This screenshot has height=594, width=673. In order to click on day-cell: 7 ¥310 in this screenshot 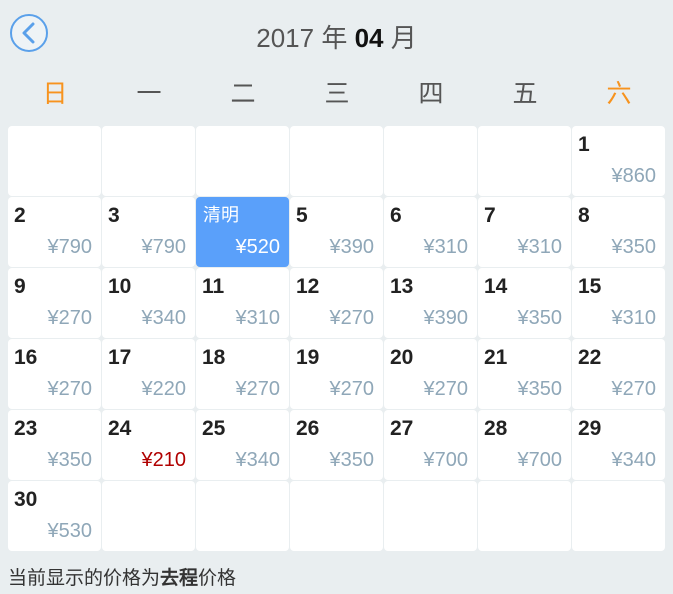, I will do `click(524, 232)`.